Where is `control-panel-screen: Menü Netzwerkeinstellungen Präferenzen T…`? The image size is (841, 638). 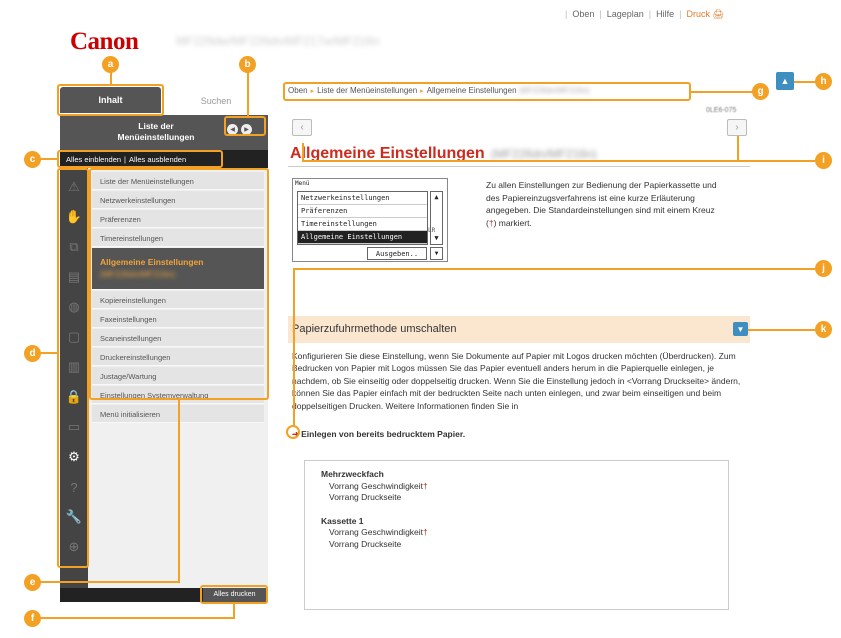 control-panel-screen: Menü Netzwerkeinstellungen Präferenzen T… is located at coordinates (370, 220).